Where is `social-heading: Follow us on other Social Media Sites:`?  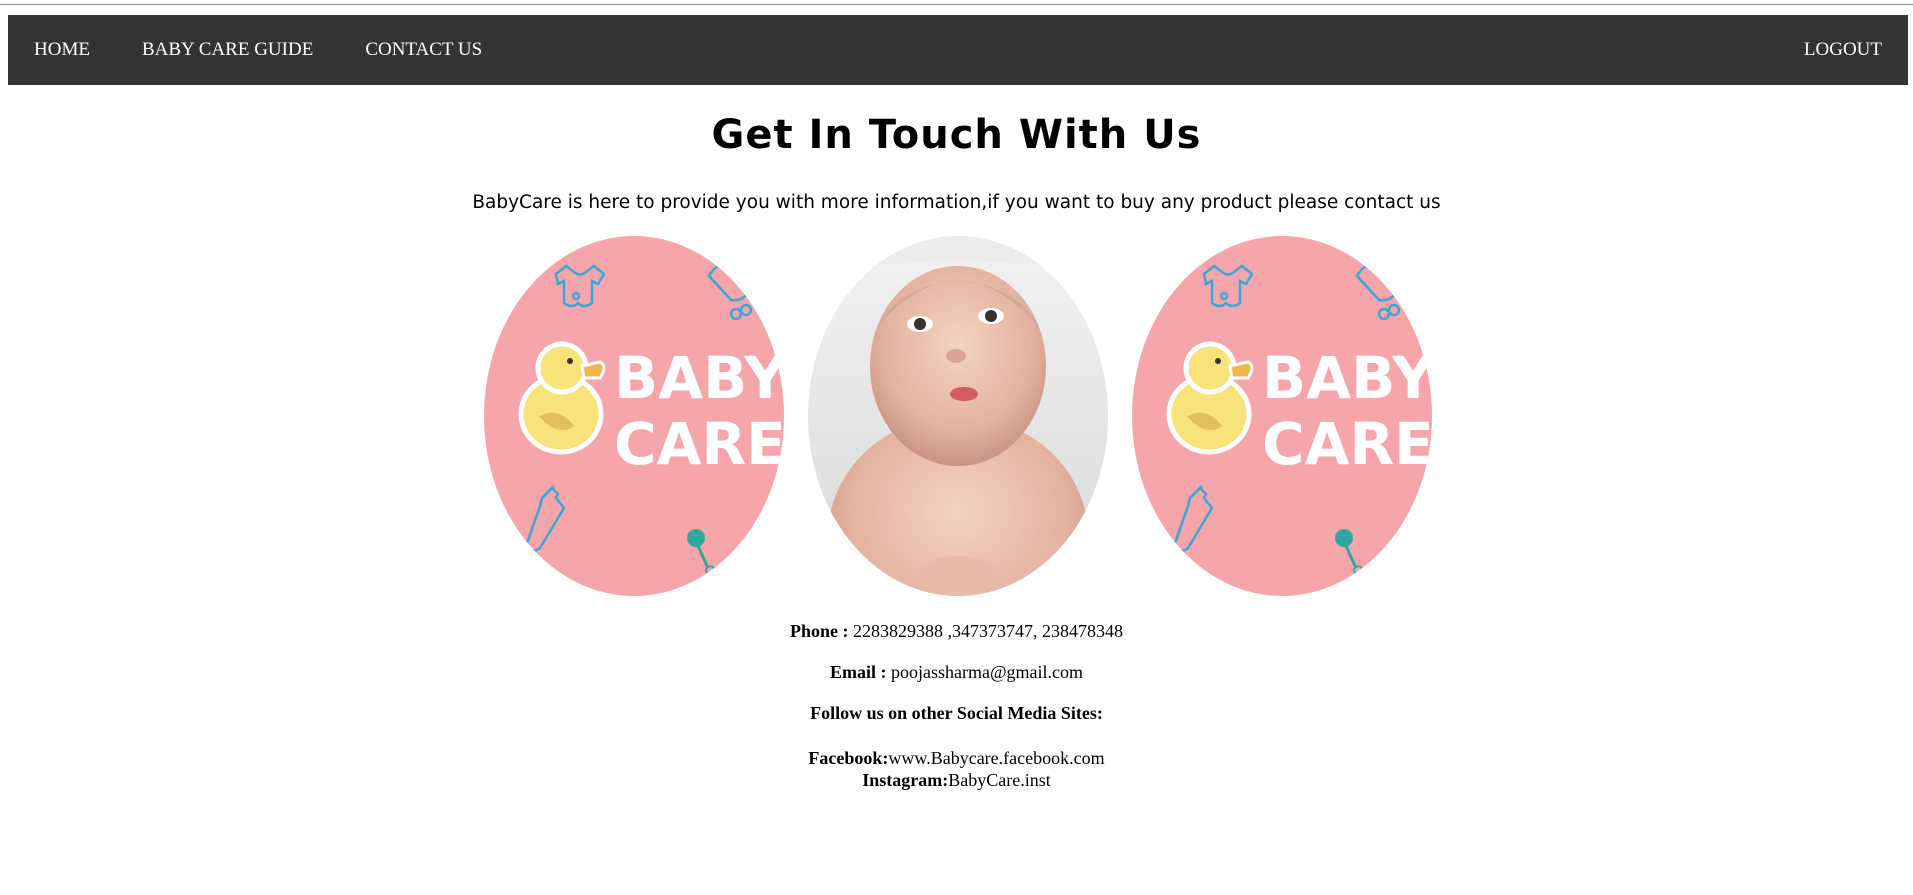 social-heading: Follow us on other Social Media Sites: is located at coordinates (956, 713).